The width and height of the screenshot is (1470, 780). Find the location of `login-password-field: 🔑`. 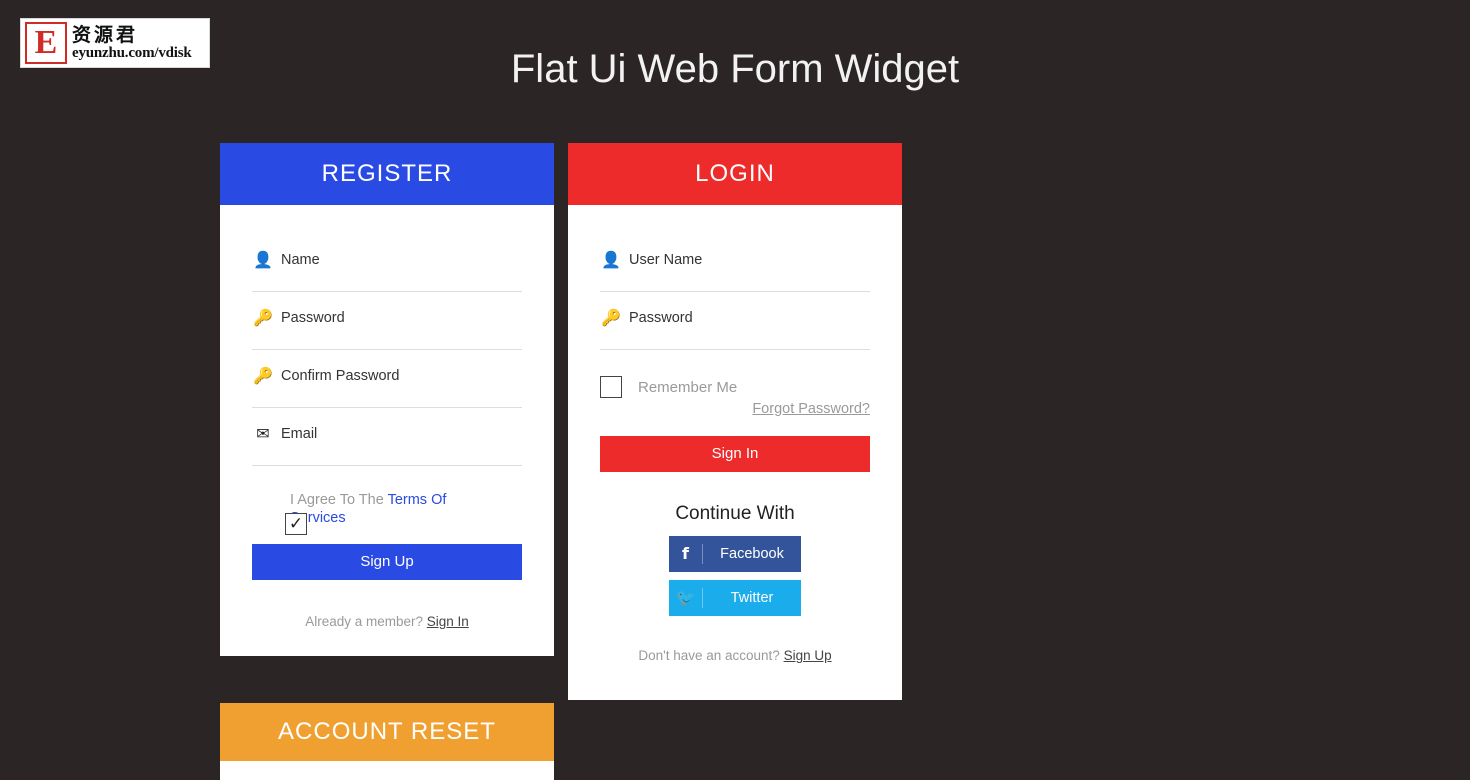

login-password-field: 🔑 is located at coordinates (735, 321).